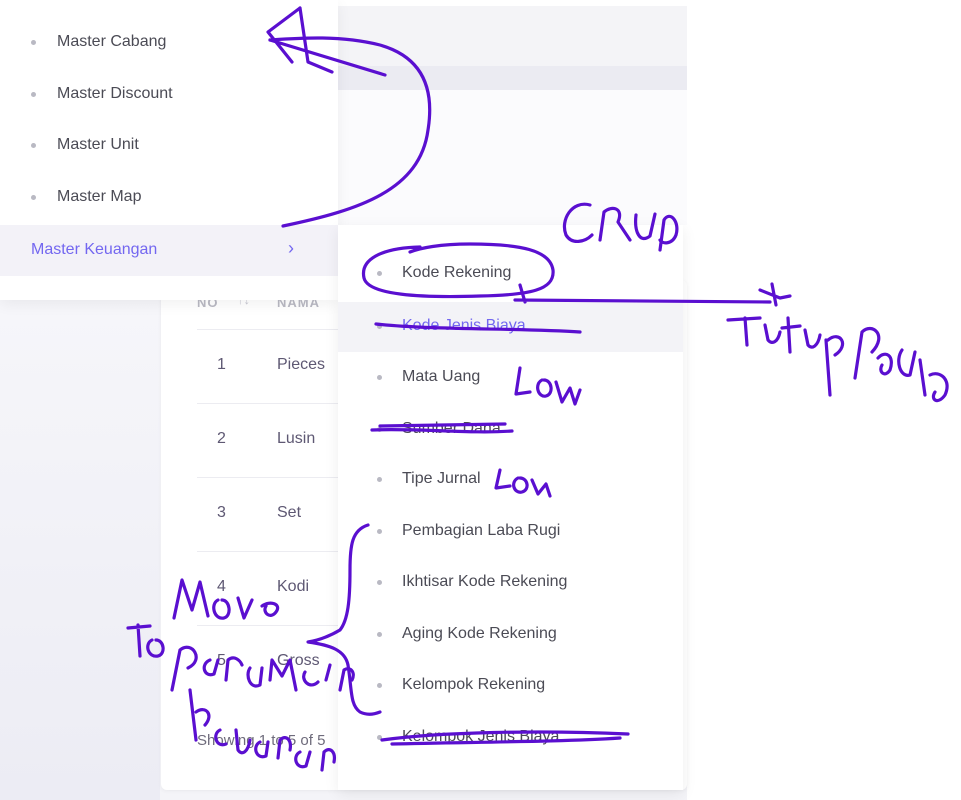 This screenshot has width=961, height=800. I want to click on submenu-item-pembagian-laba-rugi: Pembagian Laba Rugi, so click(510, 532).